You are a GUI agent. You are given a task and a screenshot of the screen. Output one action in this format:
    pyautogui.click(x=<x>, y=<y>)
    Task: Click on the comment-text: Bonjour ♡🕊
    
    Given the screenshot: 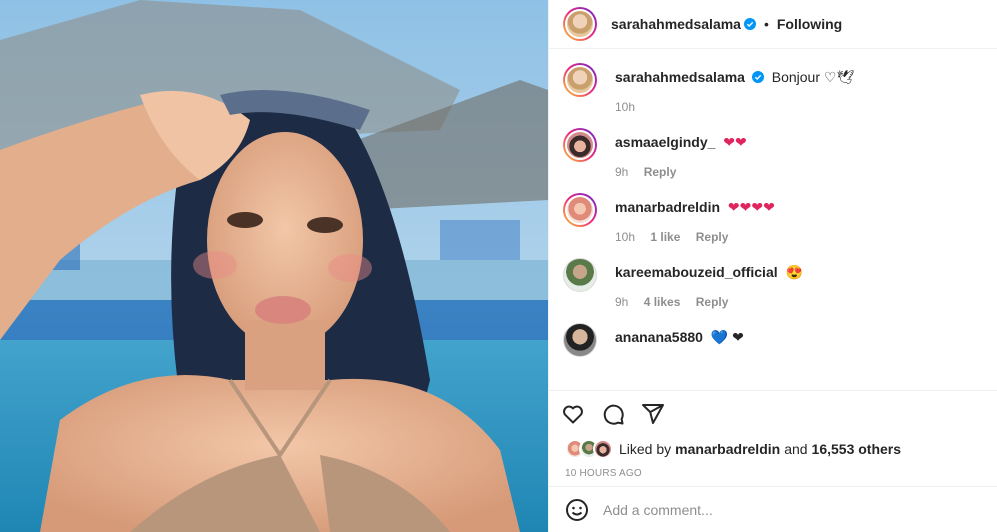 What is the action you would take?
    pyautogui.click(x=813, y=77)
    